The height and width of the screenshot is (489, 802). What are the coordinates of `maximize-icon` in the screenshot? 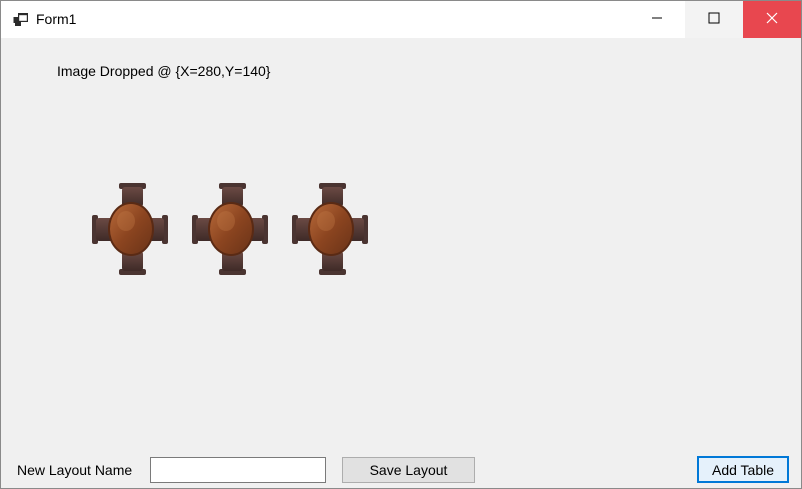 It's located at (714, 20).